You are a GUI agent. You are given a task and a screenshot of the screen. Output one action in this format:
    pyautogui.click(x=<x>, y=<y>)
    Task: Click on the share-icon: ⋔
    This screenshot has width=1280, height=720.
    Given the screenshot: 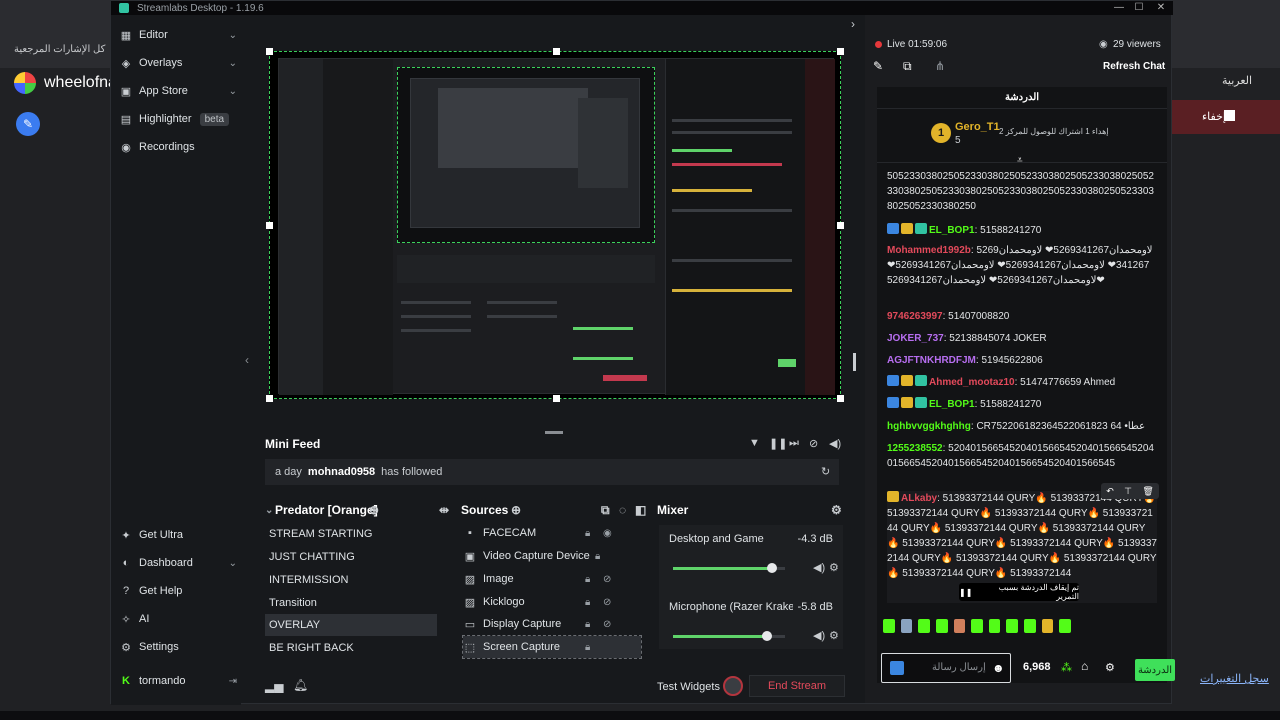 What is the action you would take?
    pyautogui.click(x=940, y=66)
    